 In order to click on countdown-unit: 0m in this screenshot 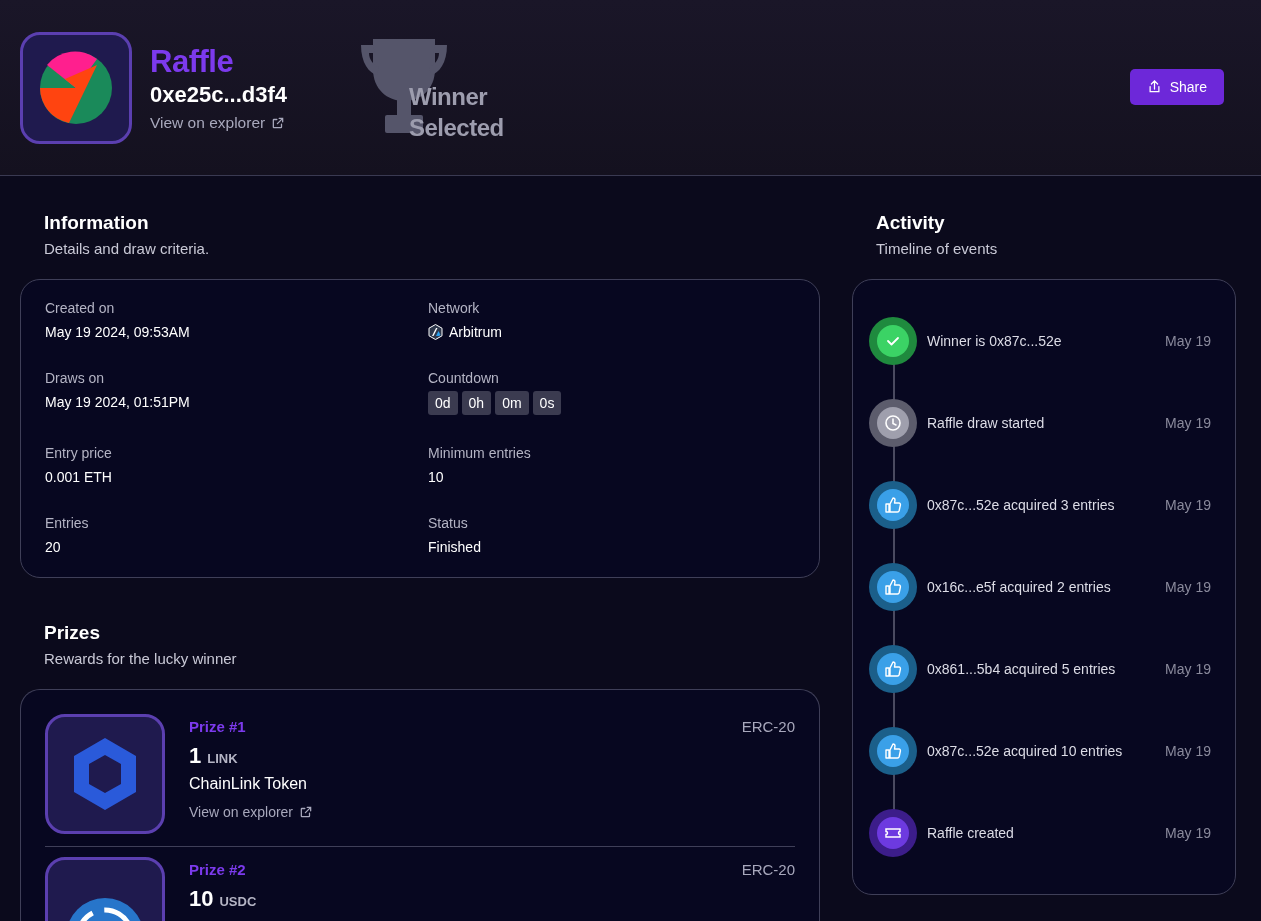, I will do `click(512, 403)`.